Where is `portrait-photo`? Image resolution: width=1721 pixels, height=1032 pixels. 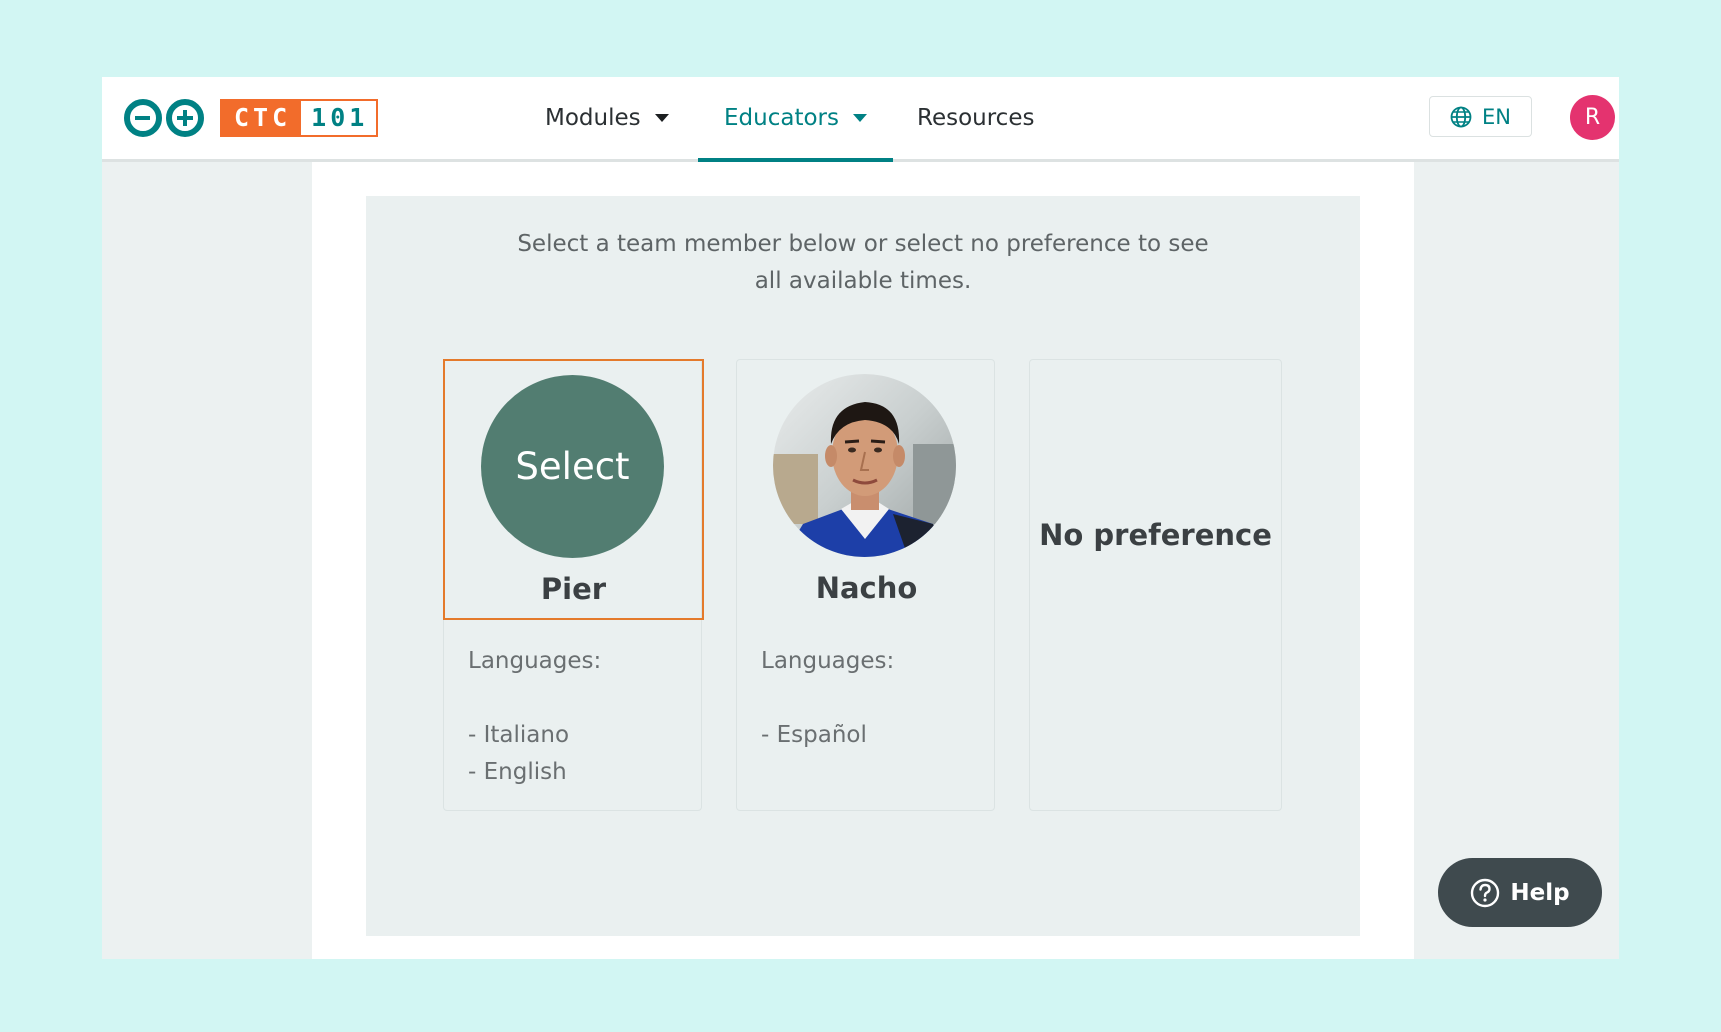
portrait-photo is located at coordinates (864, 465).